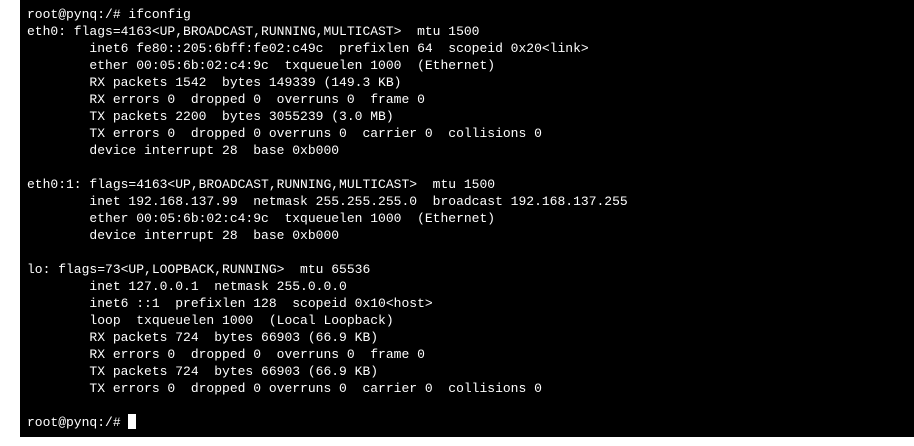 The width and height of the screenshot is (914, 446). I want to click on terminal-line: TX packets 2200 bytes 3055239 (3.0 MB), so click(210, 116).